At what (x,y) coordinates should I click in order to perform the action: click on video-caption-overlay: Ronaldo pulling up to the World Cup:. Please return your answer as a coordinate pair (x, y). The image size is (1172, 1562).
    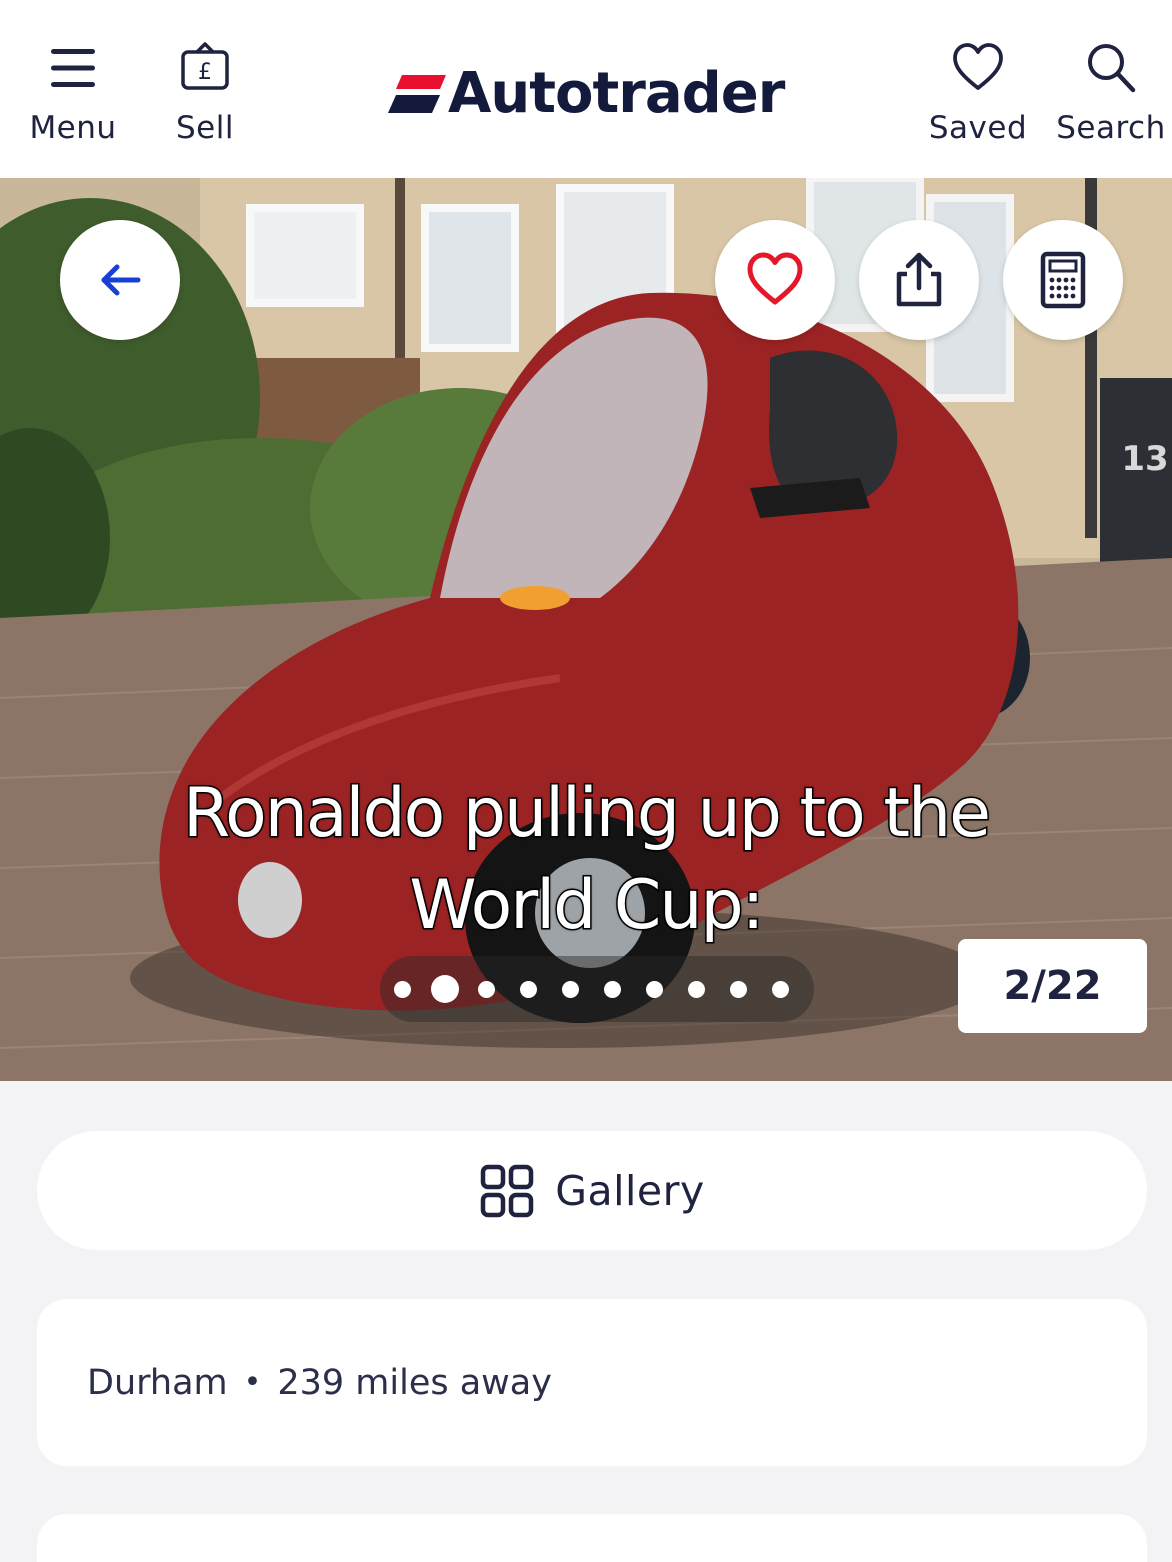
    Looking at the image, I should click on (586, 860).